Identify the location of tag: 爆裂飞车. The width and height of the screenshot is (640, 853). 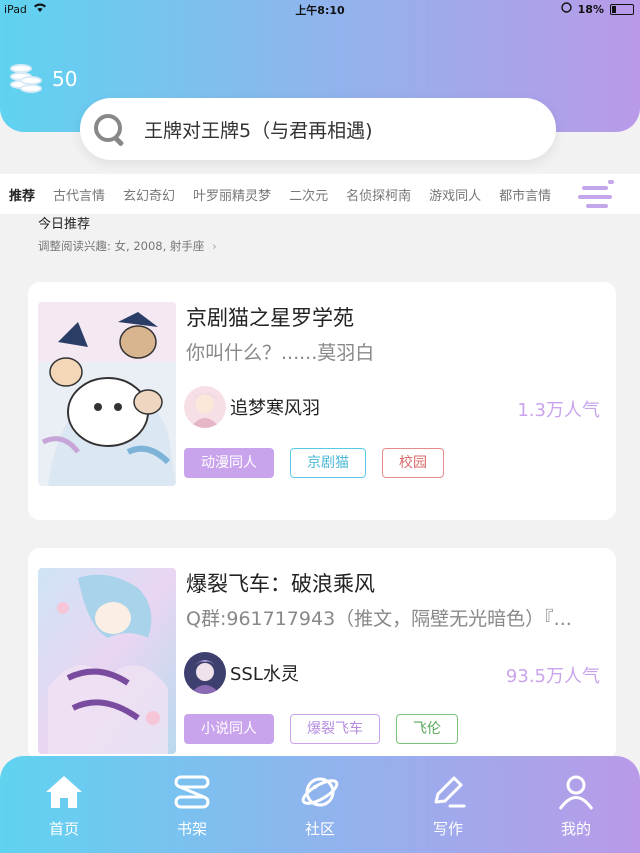
(335, 729).